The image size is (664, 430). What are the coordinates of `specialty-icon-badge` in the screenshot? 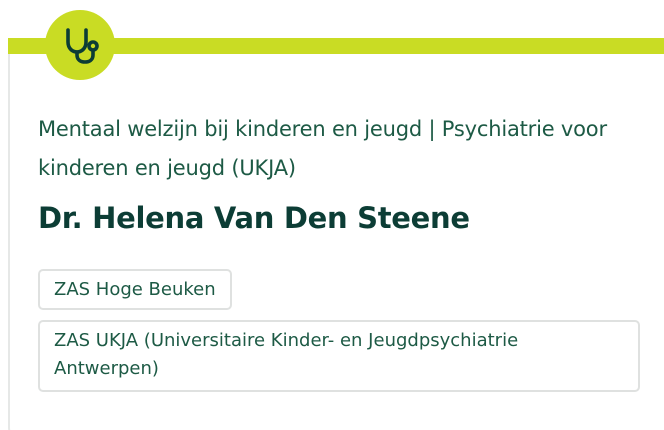 It's located at (80, 45).